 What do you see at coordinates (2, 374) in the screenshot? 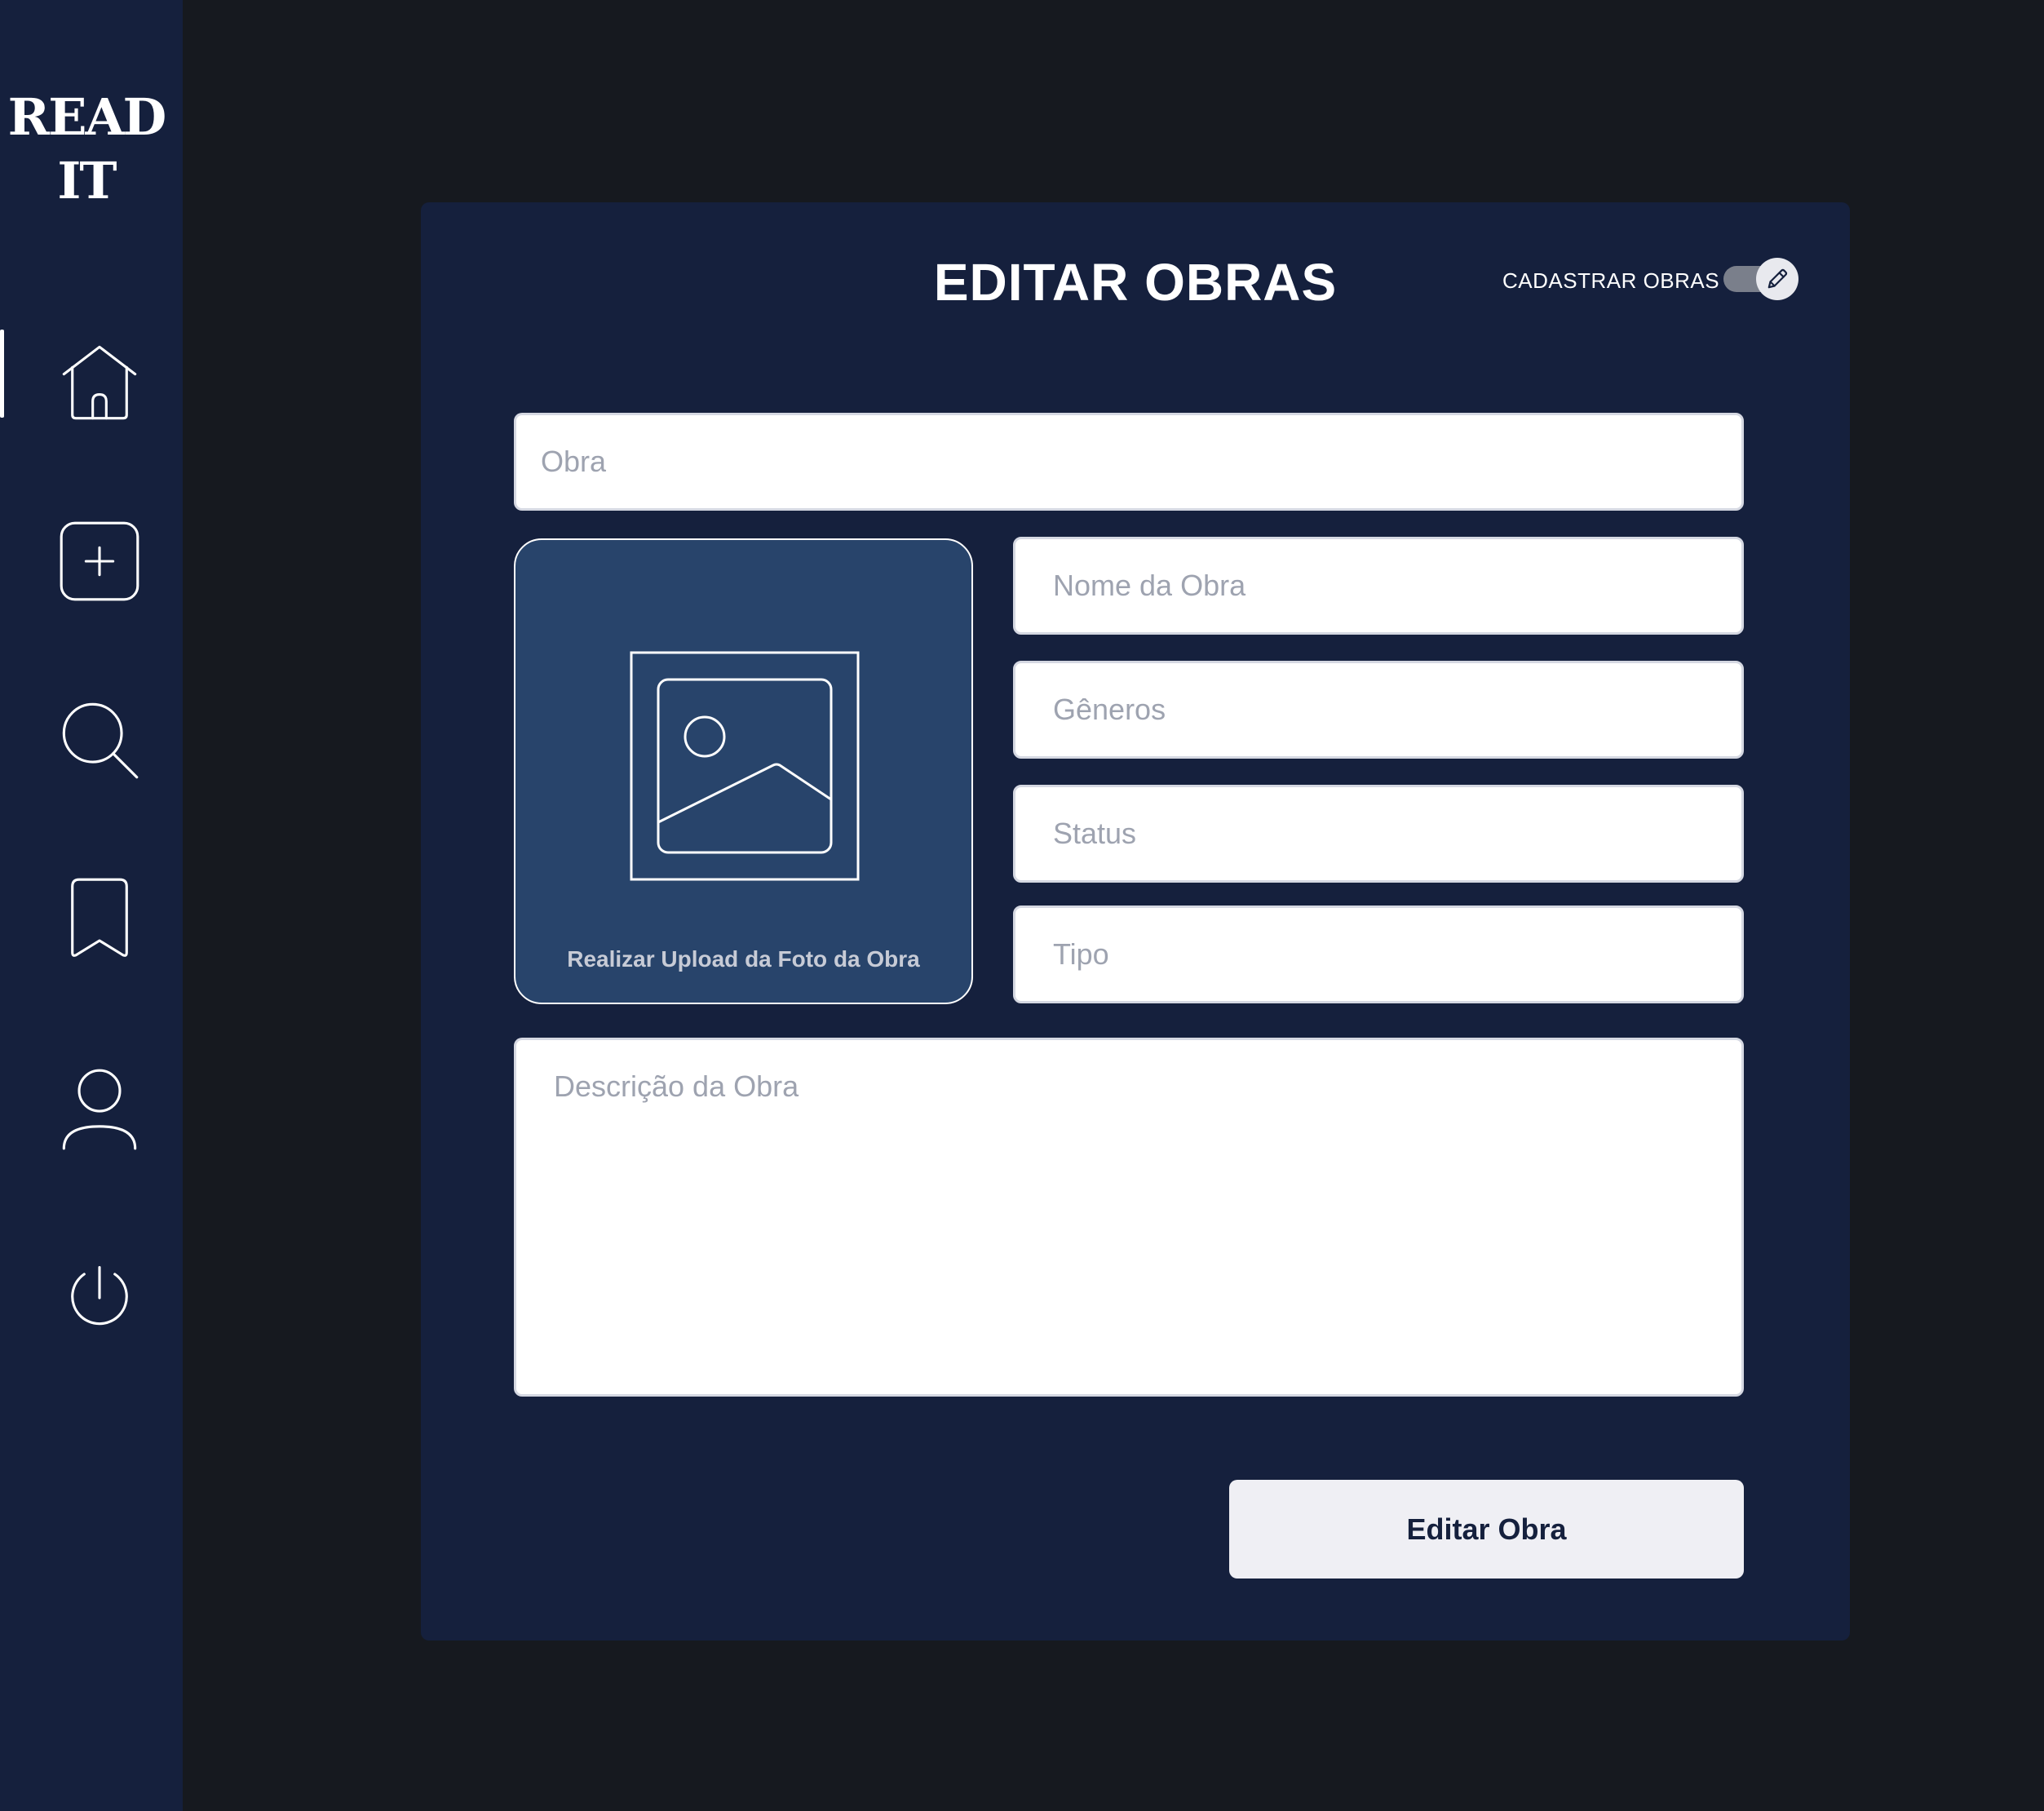
I see `active-indicator` at bounding box center [2, 374].